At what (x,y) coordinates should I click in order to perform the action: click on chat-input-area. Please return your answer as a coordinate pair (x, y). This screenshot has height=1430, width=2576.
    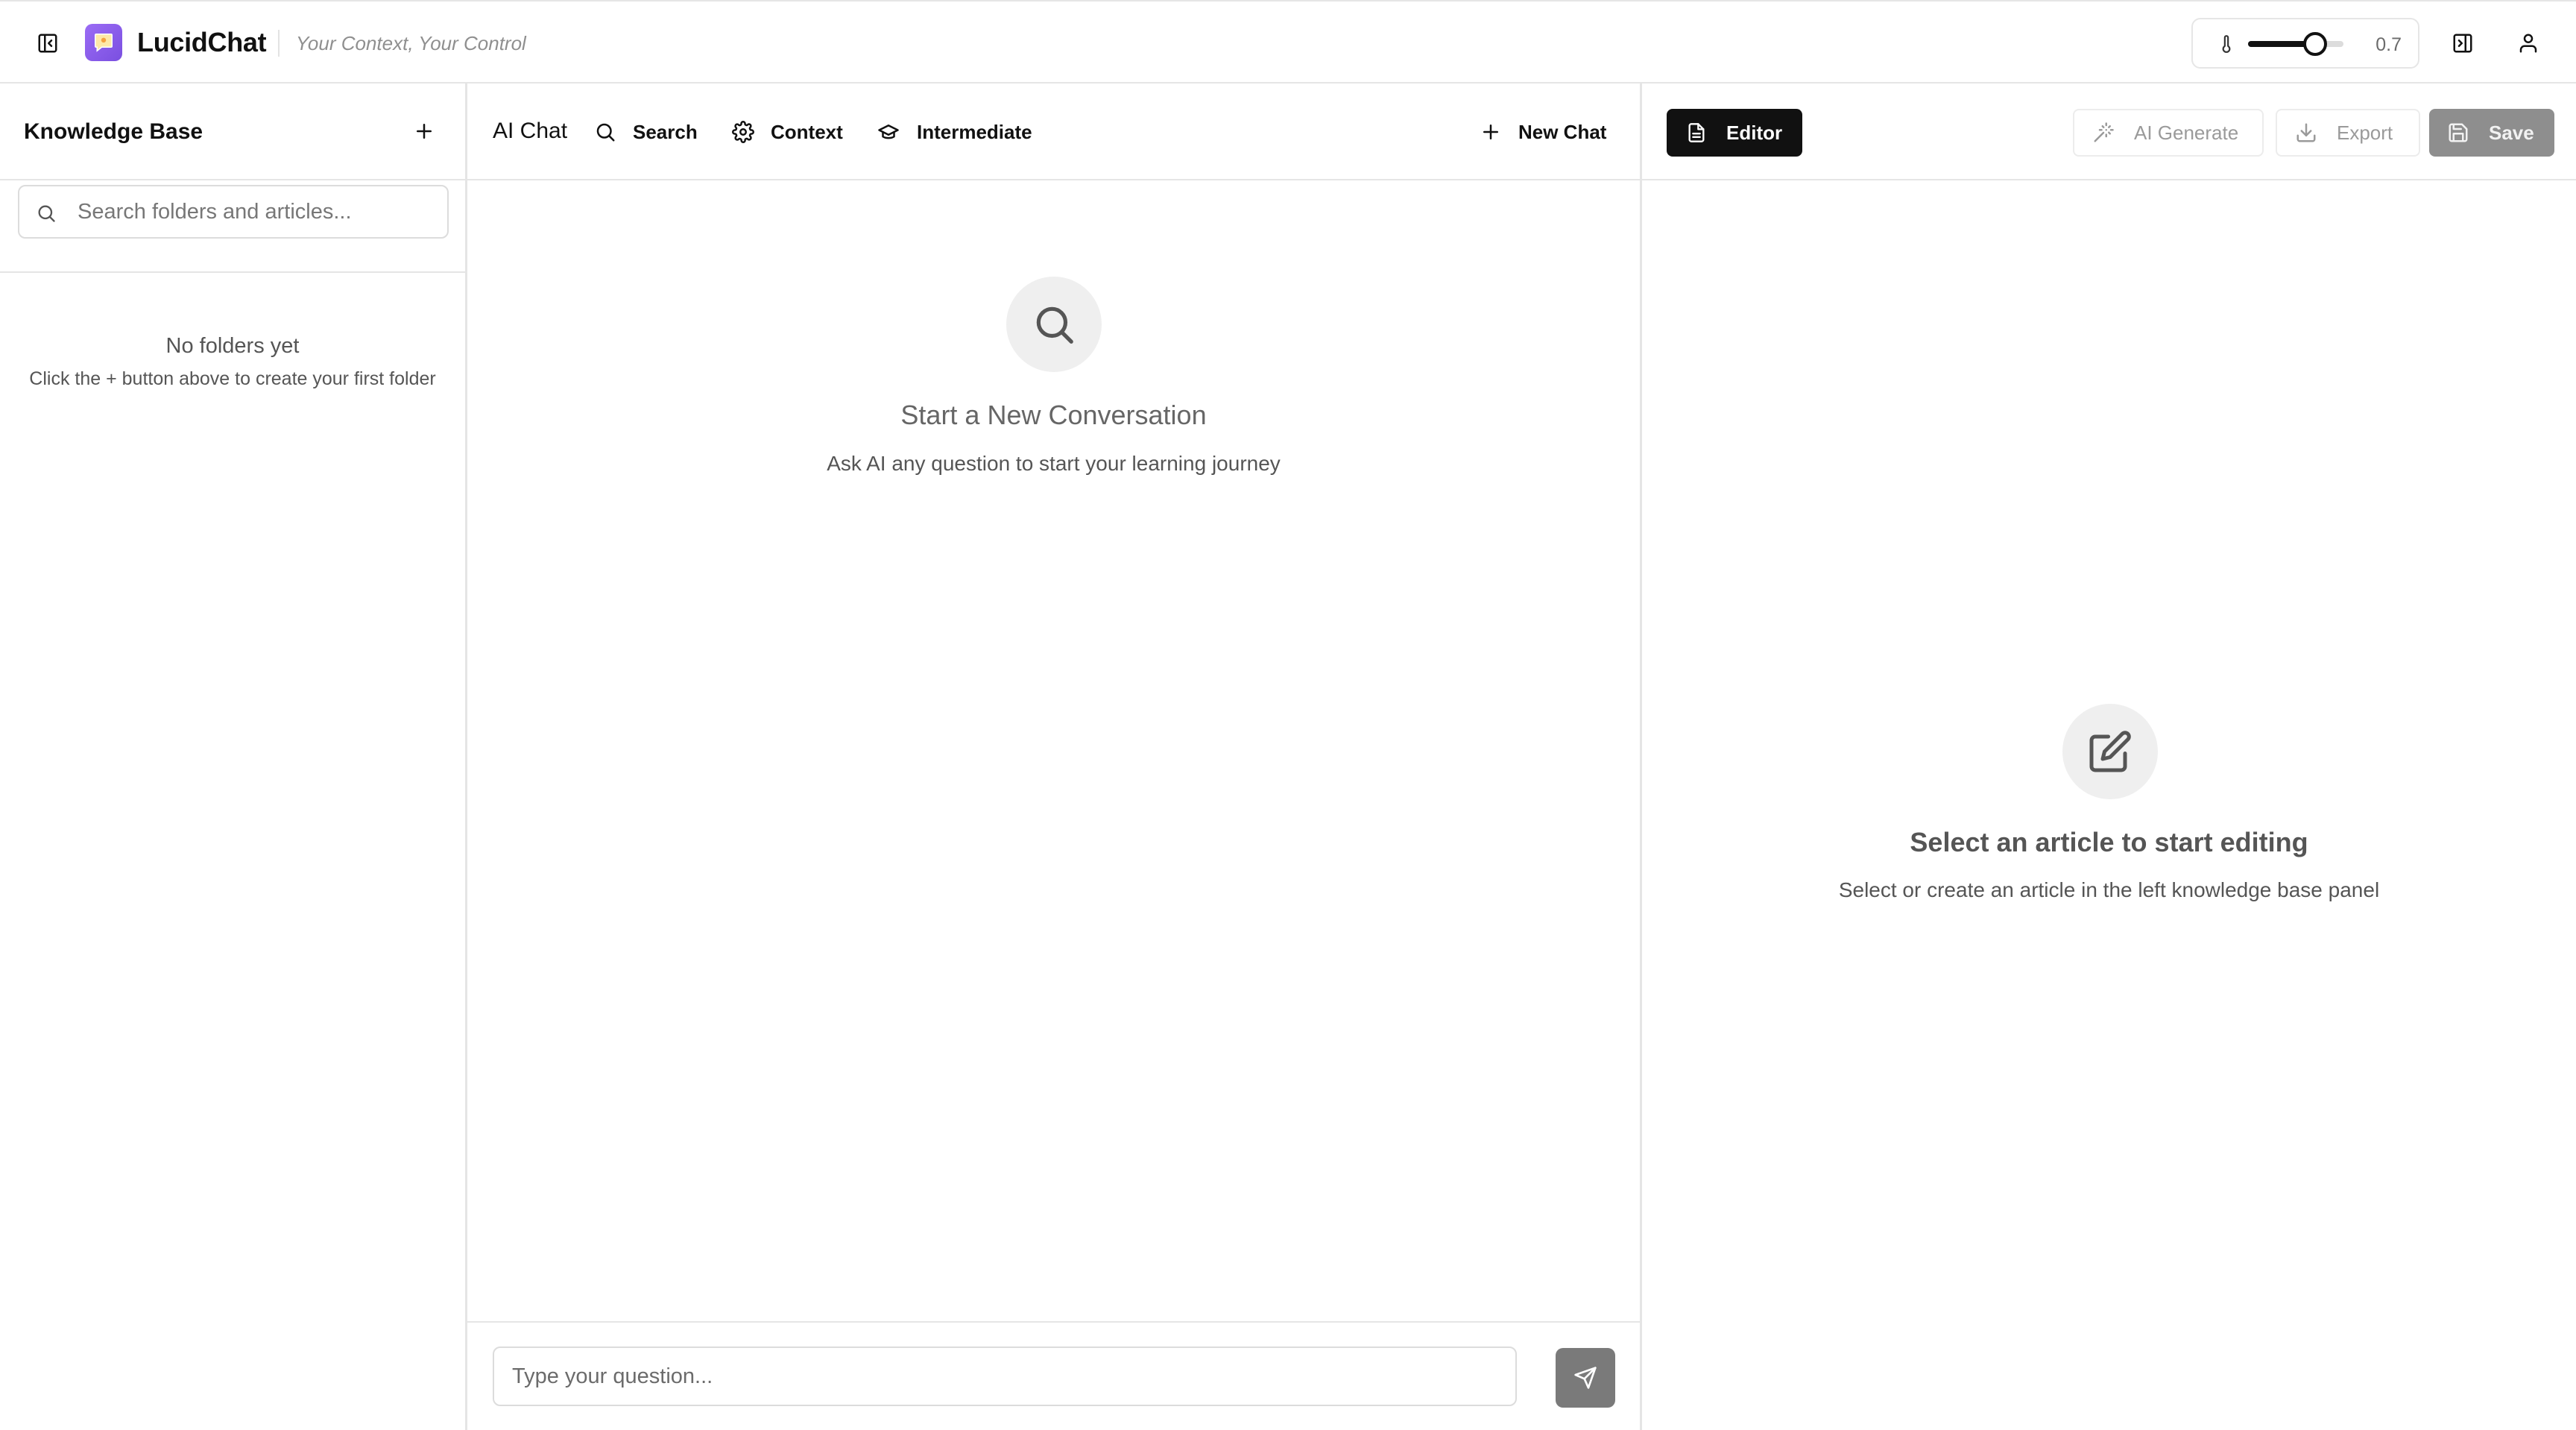
    Looking at the image, I should click on (1053, 1375).